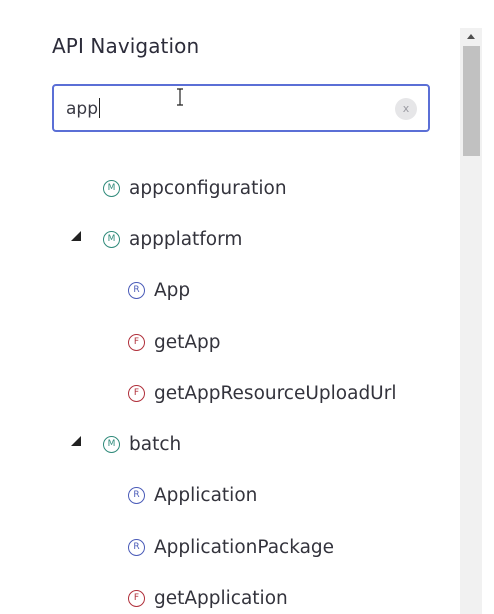  What do you see at coordinates (172, 290) in the screenshot?
I see `tree-item-label: App` at bounding box center [172, 290].